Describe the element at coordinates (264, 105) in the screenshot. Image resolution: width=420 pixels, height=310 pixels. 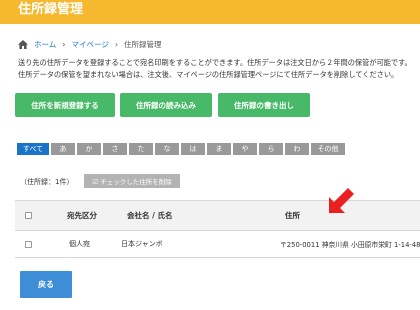
I see `export-address-book-button: 住所録の書き出し` at that location.